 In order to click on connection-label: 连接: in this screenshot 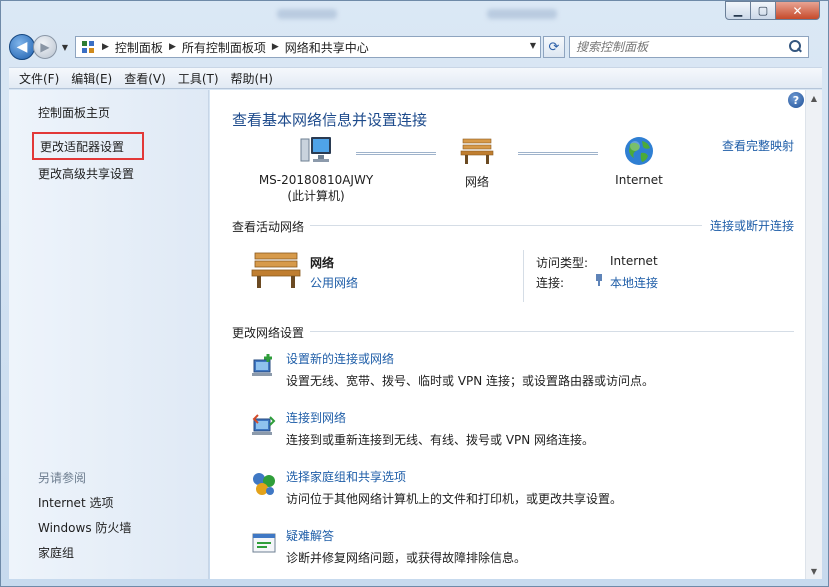, I will do `click(550, 283)`.